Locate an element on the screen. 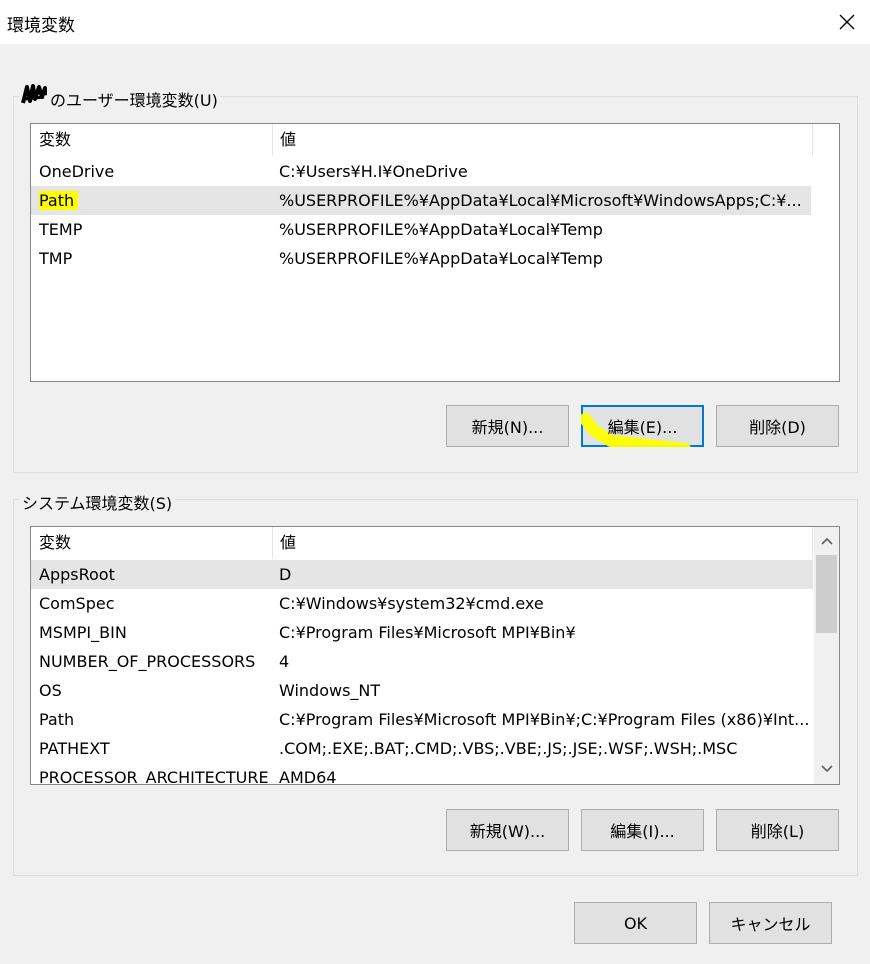  table-row: ComSpec C:¥Windows¥system32¥cmd.exe is located at coordinates (422, 603).